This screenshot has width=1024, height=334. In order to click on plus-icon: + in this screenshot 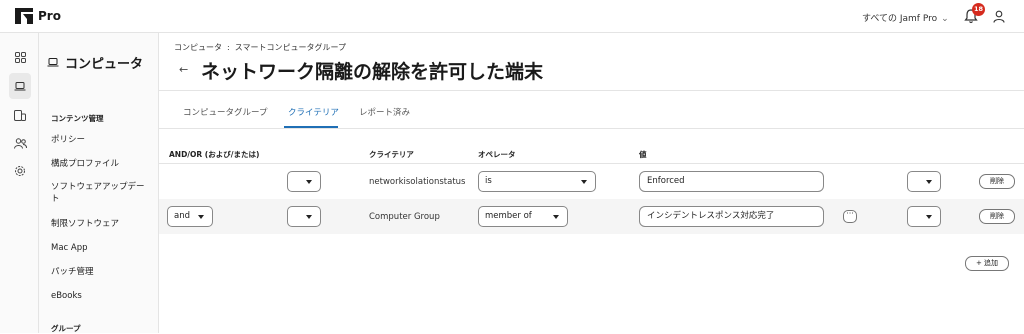, I will do `click(978, 263)`.